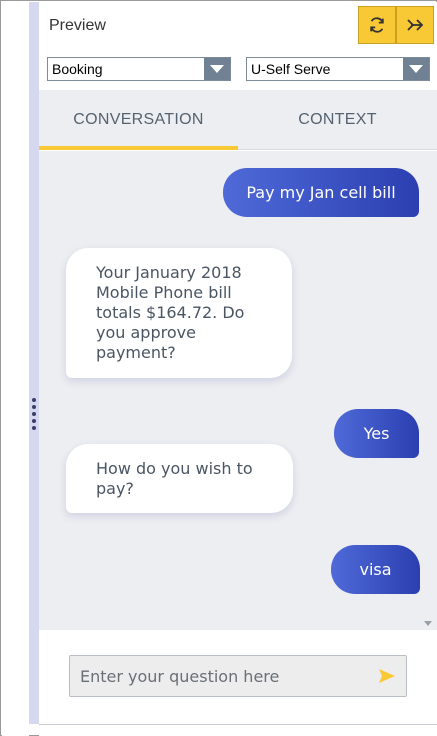 The width and height of the screenshot is (437, 736). I want to click on selector-bar: Booking U-Self Serve, so click(238, 70).